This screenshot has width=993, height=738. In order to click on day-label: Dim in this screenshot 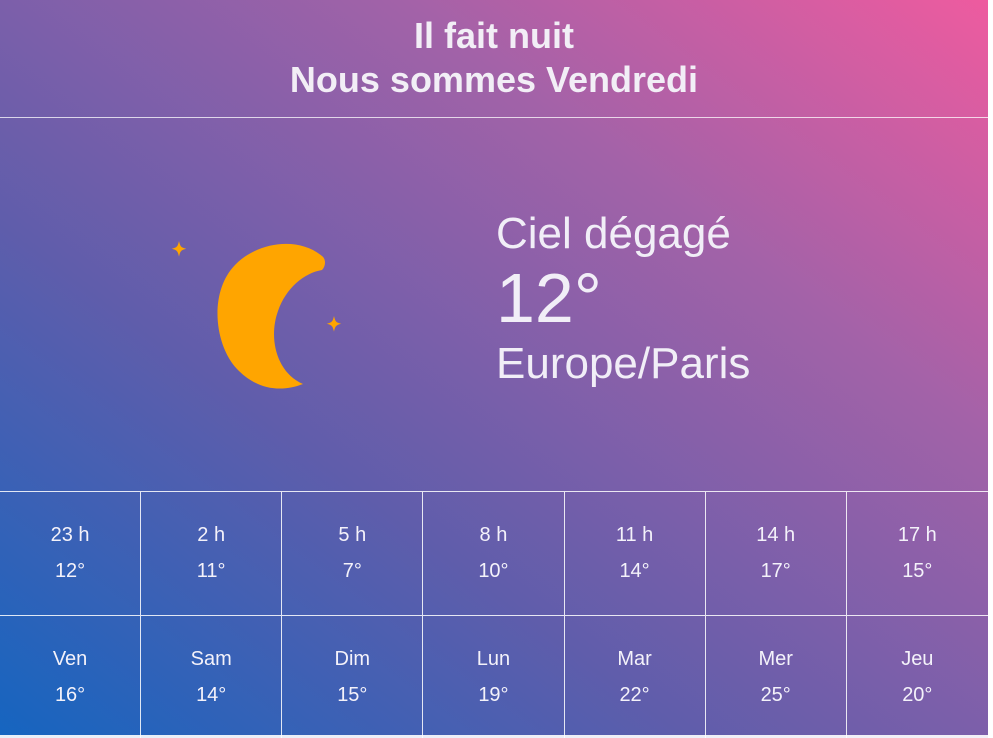, I will do `click(352, 659)`.